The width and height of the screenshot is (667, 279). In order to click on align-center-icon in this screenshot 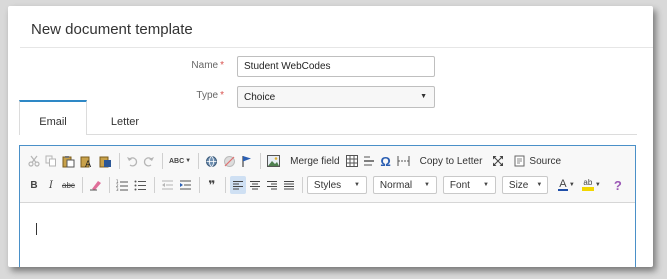, I will do `click(255, 185)`.